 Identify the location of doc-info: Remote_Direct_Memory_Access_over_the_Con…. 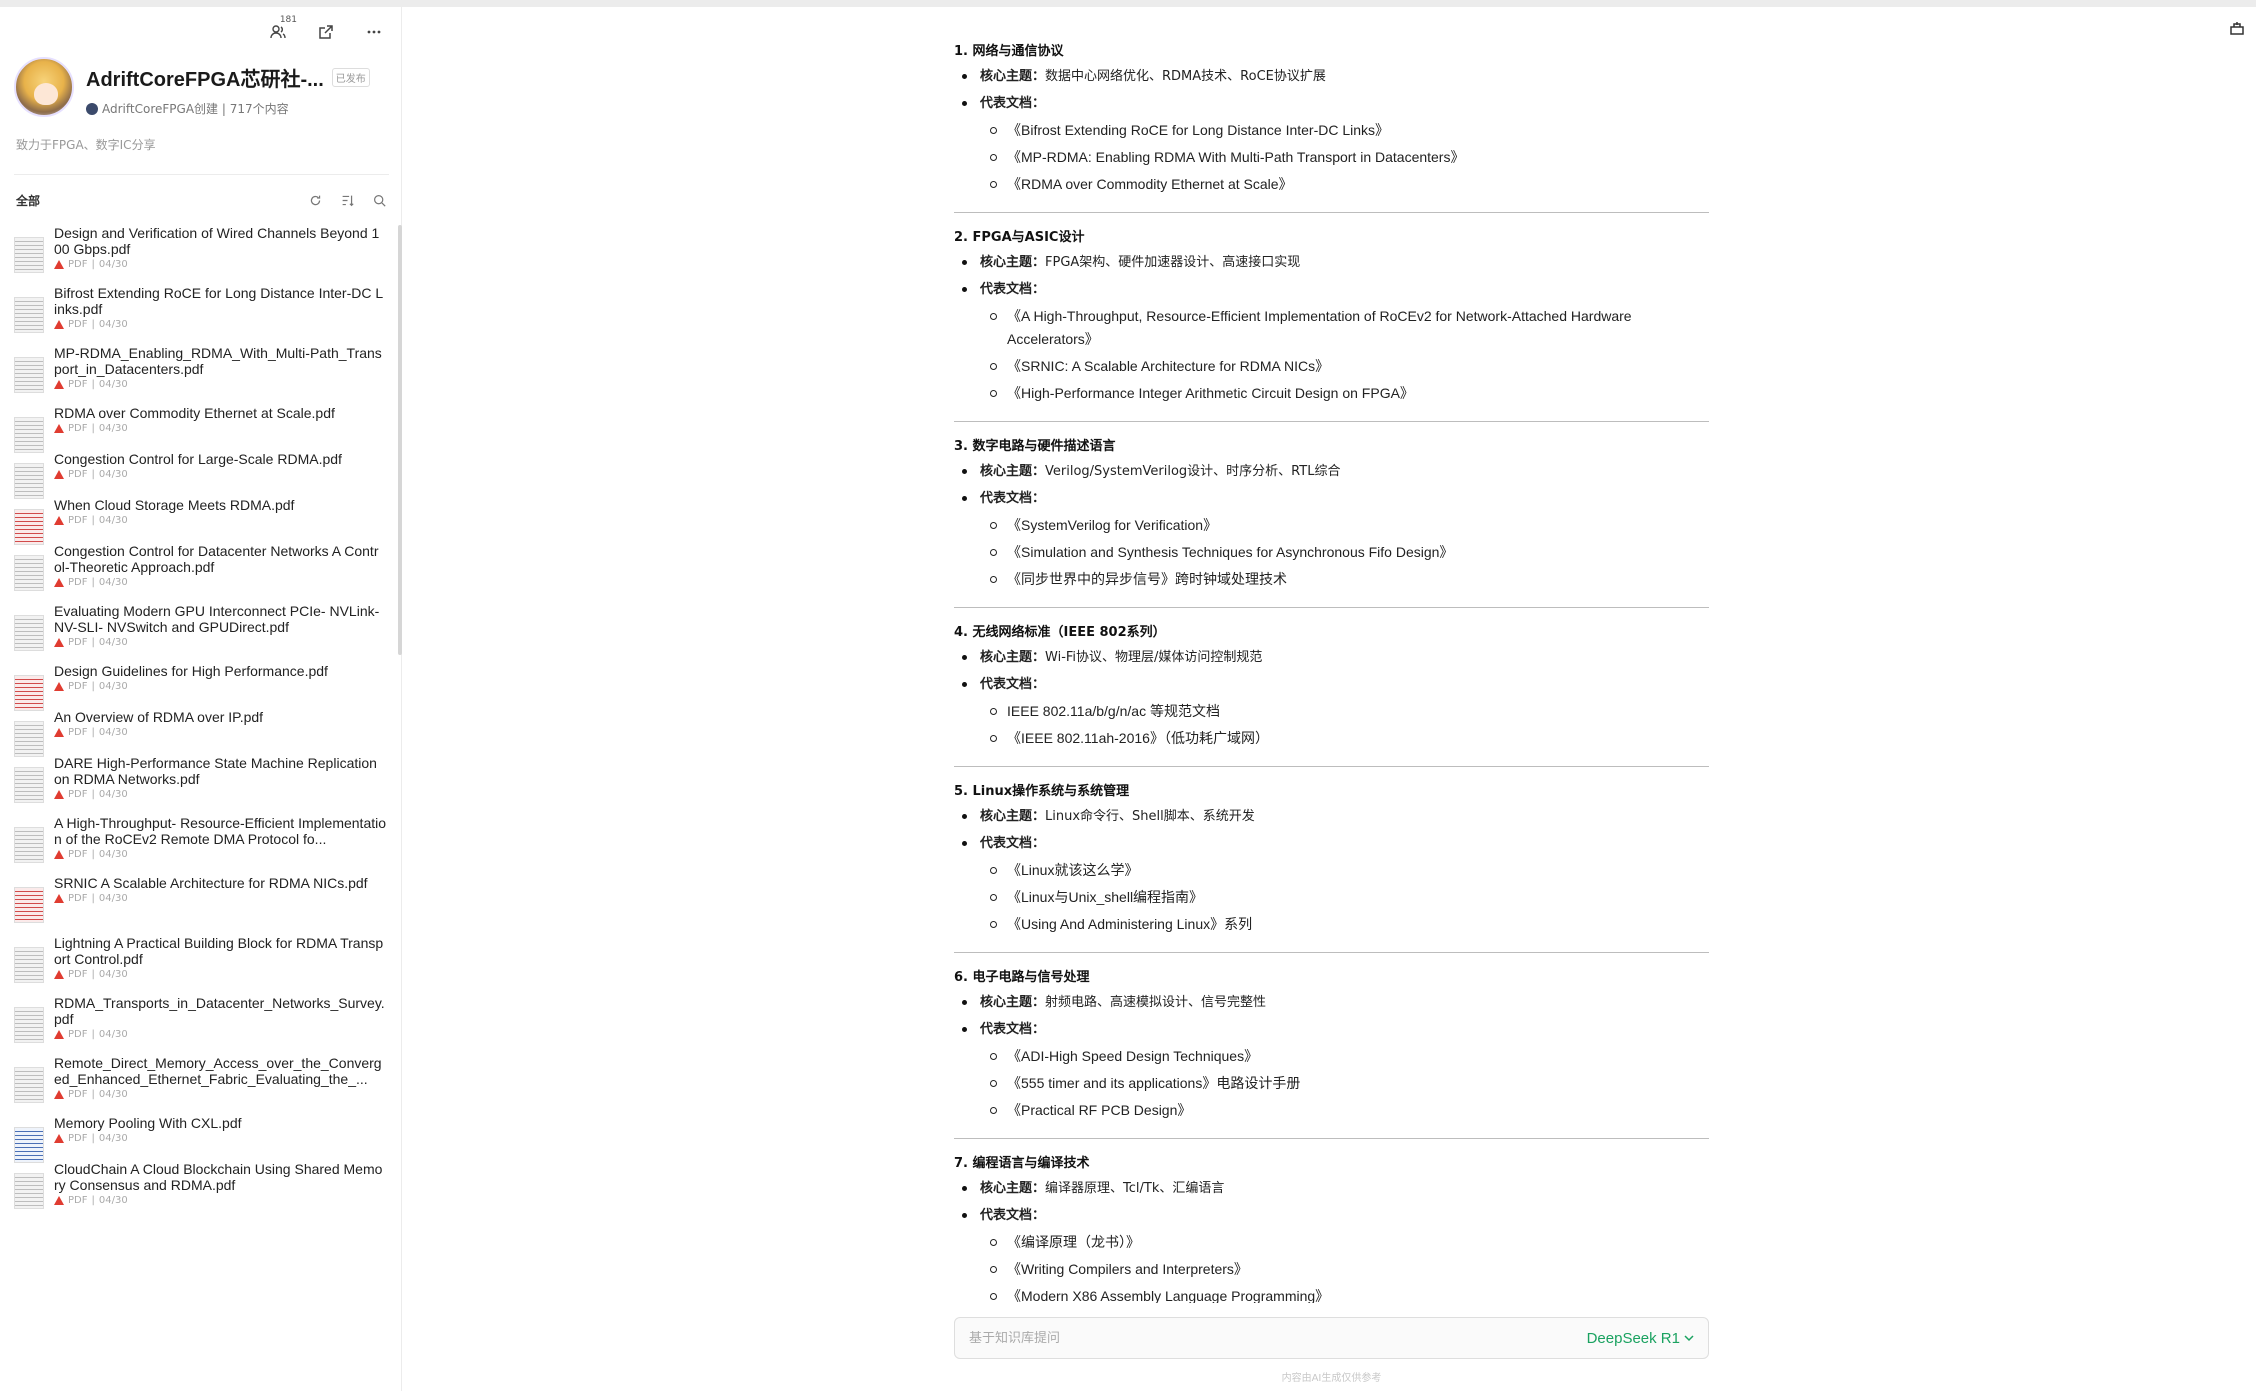
(220, 1085).